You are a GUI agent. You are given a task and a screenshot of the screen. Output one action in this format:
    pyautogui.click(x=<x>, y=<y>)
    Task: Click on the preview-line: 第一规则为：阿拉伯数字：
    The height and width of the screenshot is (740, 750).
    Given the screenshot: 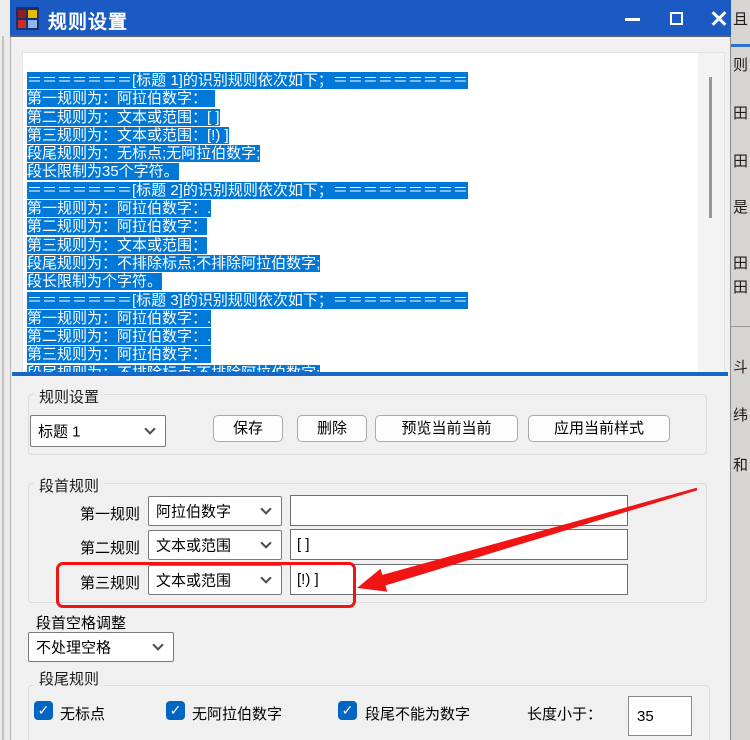 What is the action you would take?
    pyautogui.click(x=121, y=99)
    